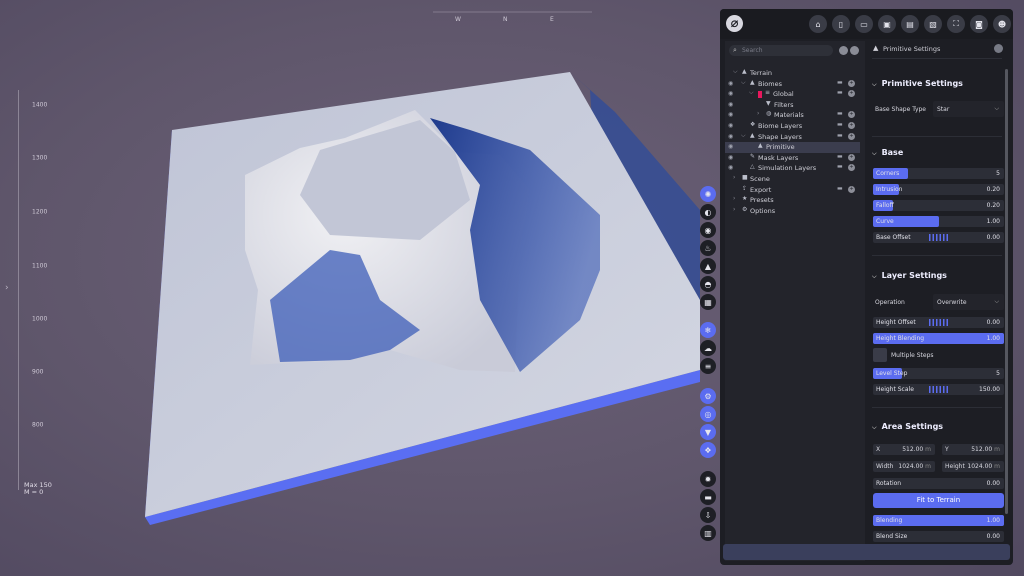 This screenshot has width=1024, height=576. What do you see at coordinates (854, 50) in the screenshot?
I see `add-layer-icon` at bounding box center [854, 50].